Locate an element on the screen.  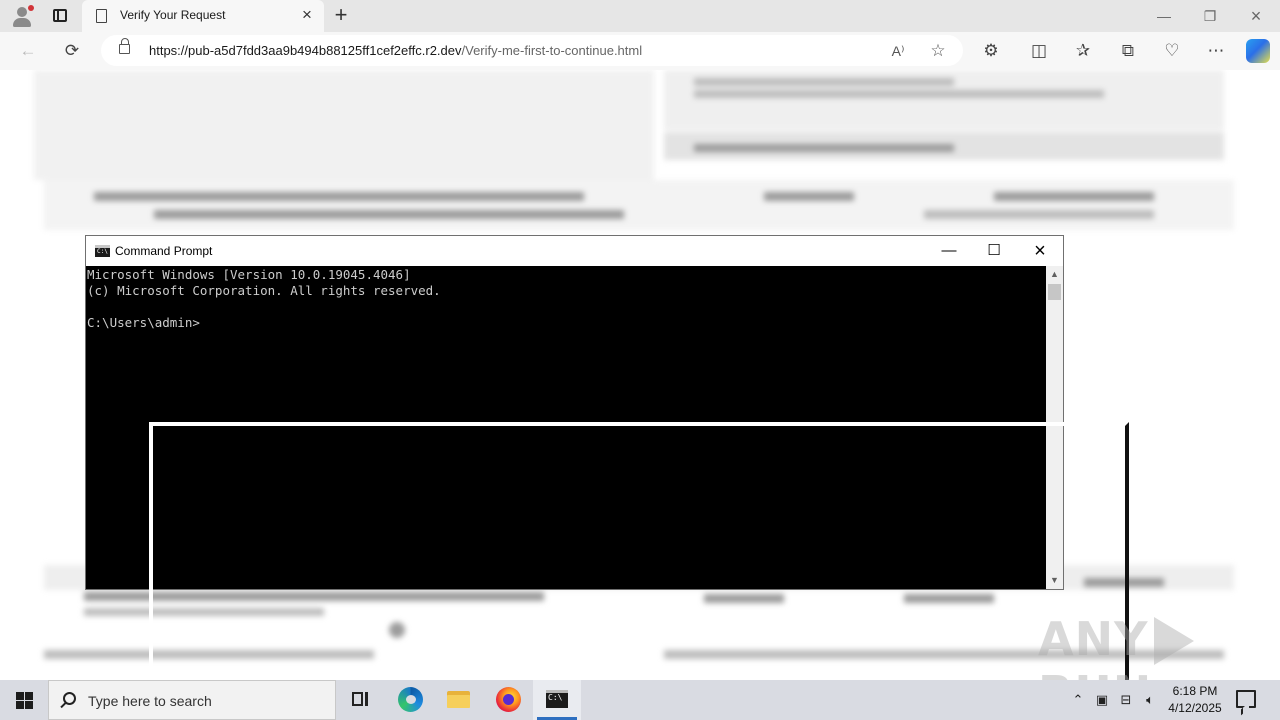
lock-icon is located at coordinates (124, 46).